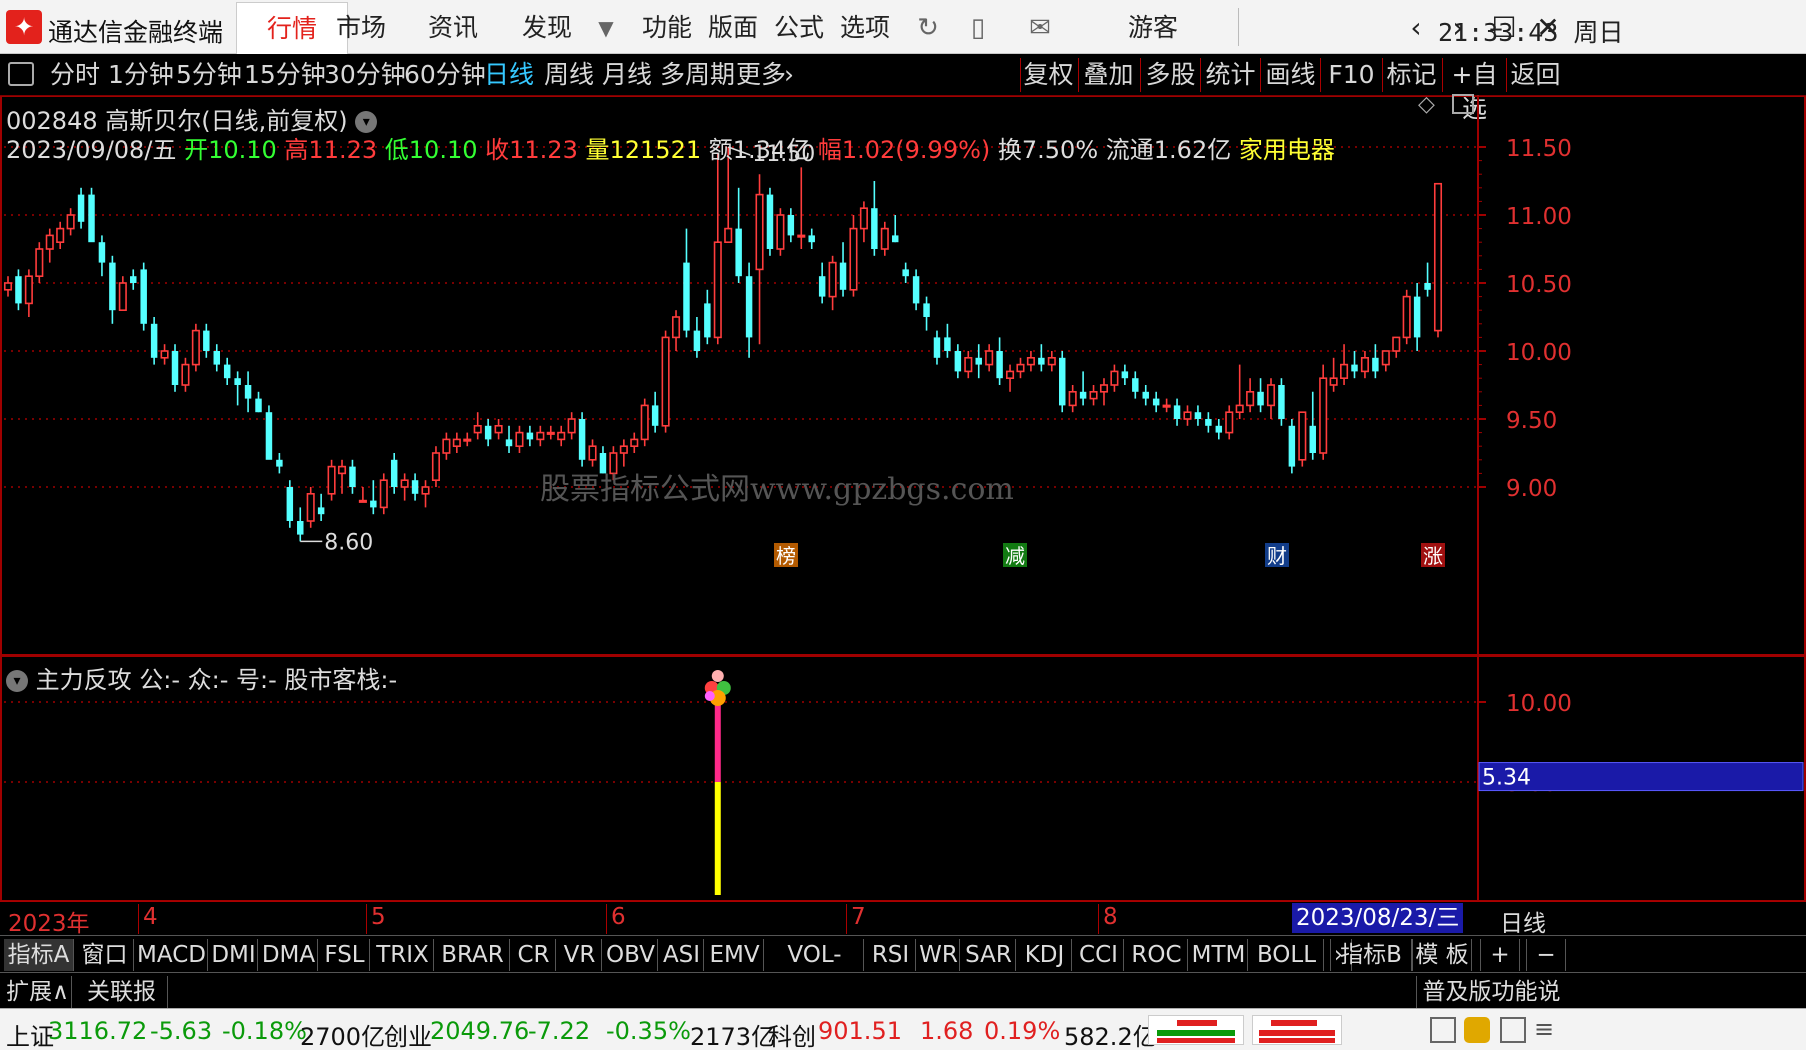  I want to click on template-button: 模 板, so click(1442, 955).